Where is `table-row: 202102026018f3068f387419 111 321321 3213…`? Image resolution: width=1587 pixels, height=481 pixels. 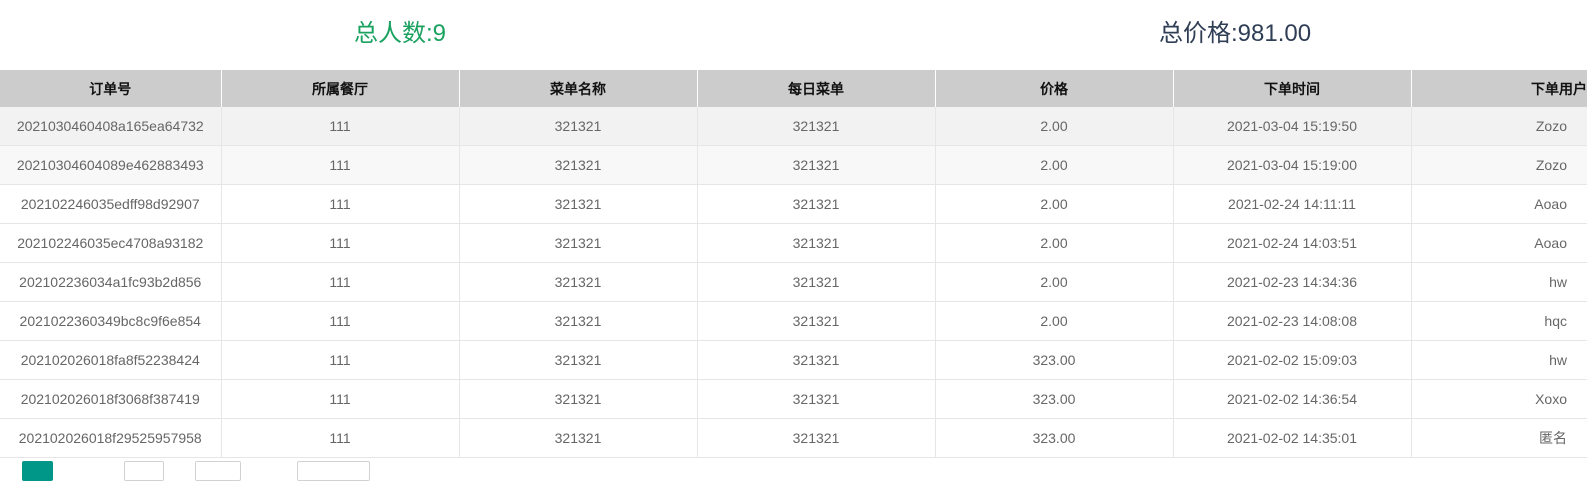 table-row: 202102026018f3068f387419 111 321321 3213… is located at coordinates (793, 399).